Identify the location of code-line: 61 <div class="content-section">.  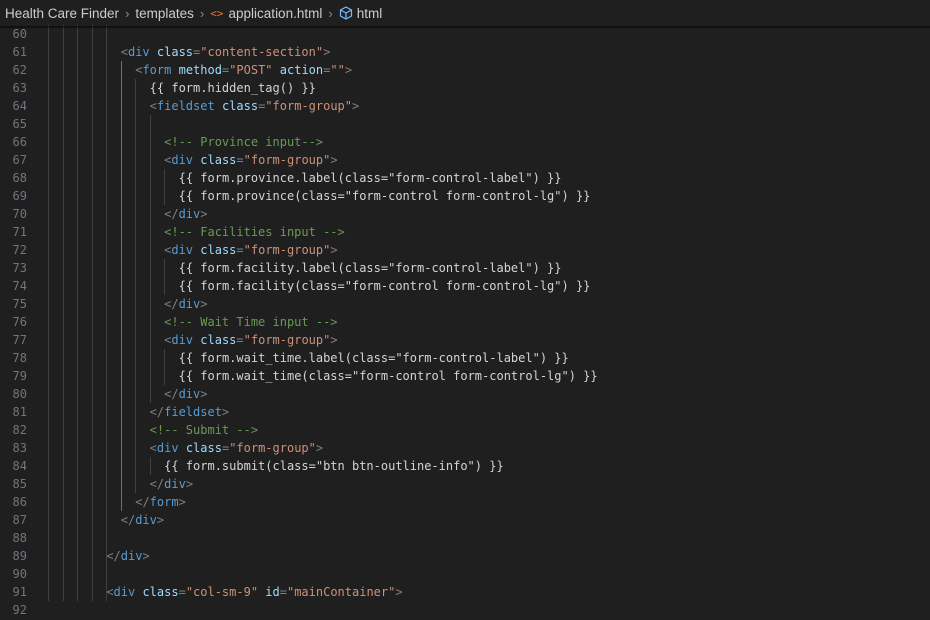
(465, 52).